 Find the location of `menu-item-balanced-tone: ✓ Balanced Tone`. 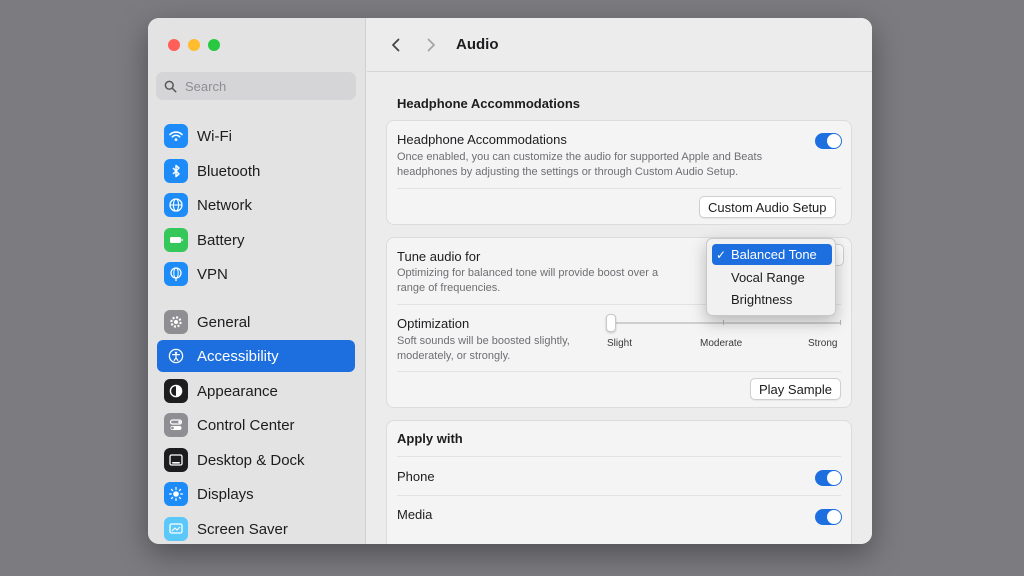

menu-item-balanced-tone: ✓ Balanced Tone is located at coordinates (772, 254).